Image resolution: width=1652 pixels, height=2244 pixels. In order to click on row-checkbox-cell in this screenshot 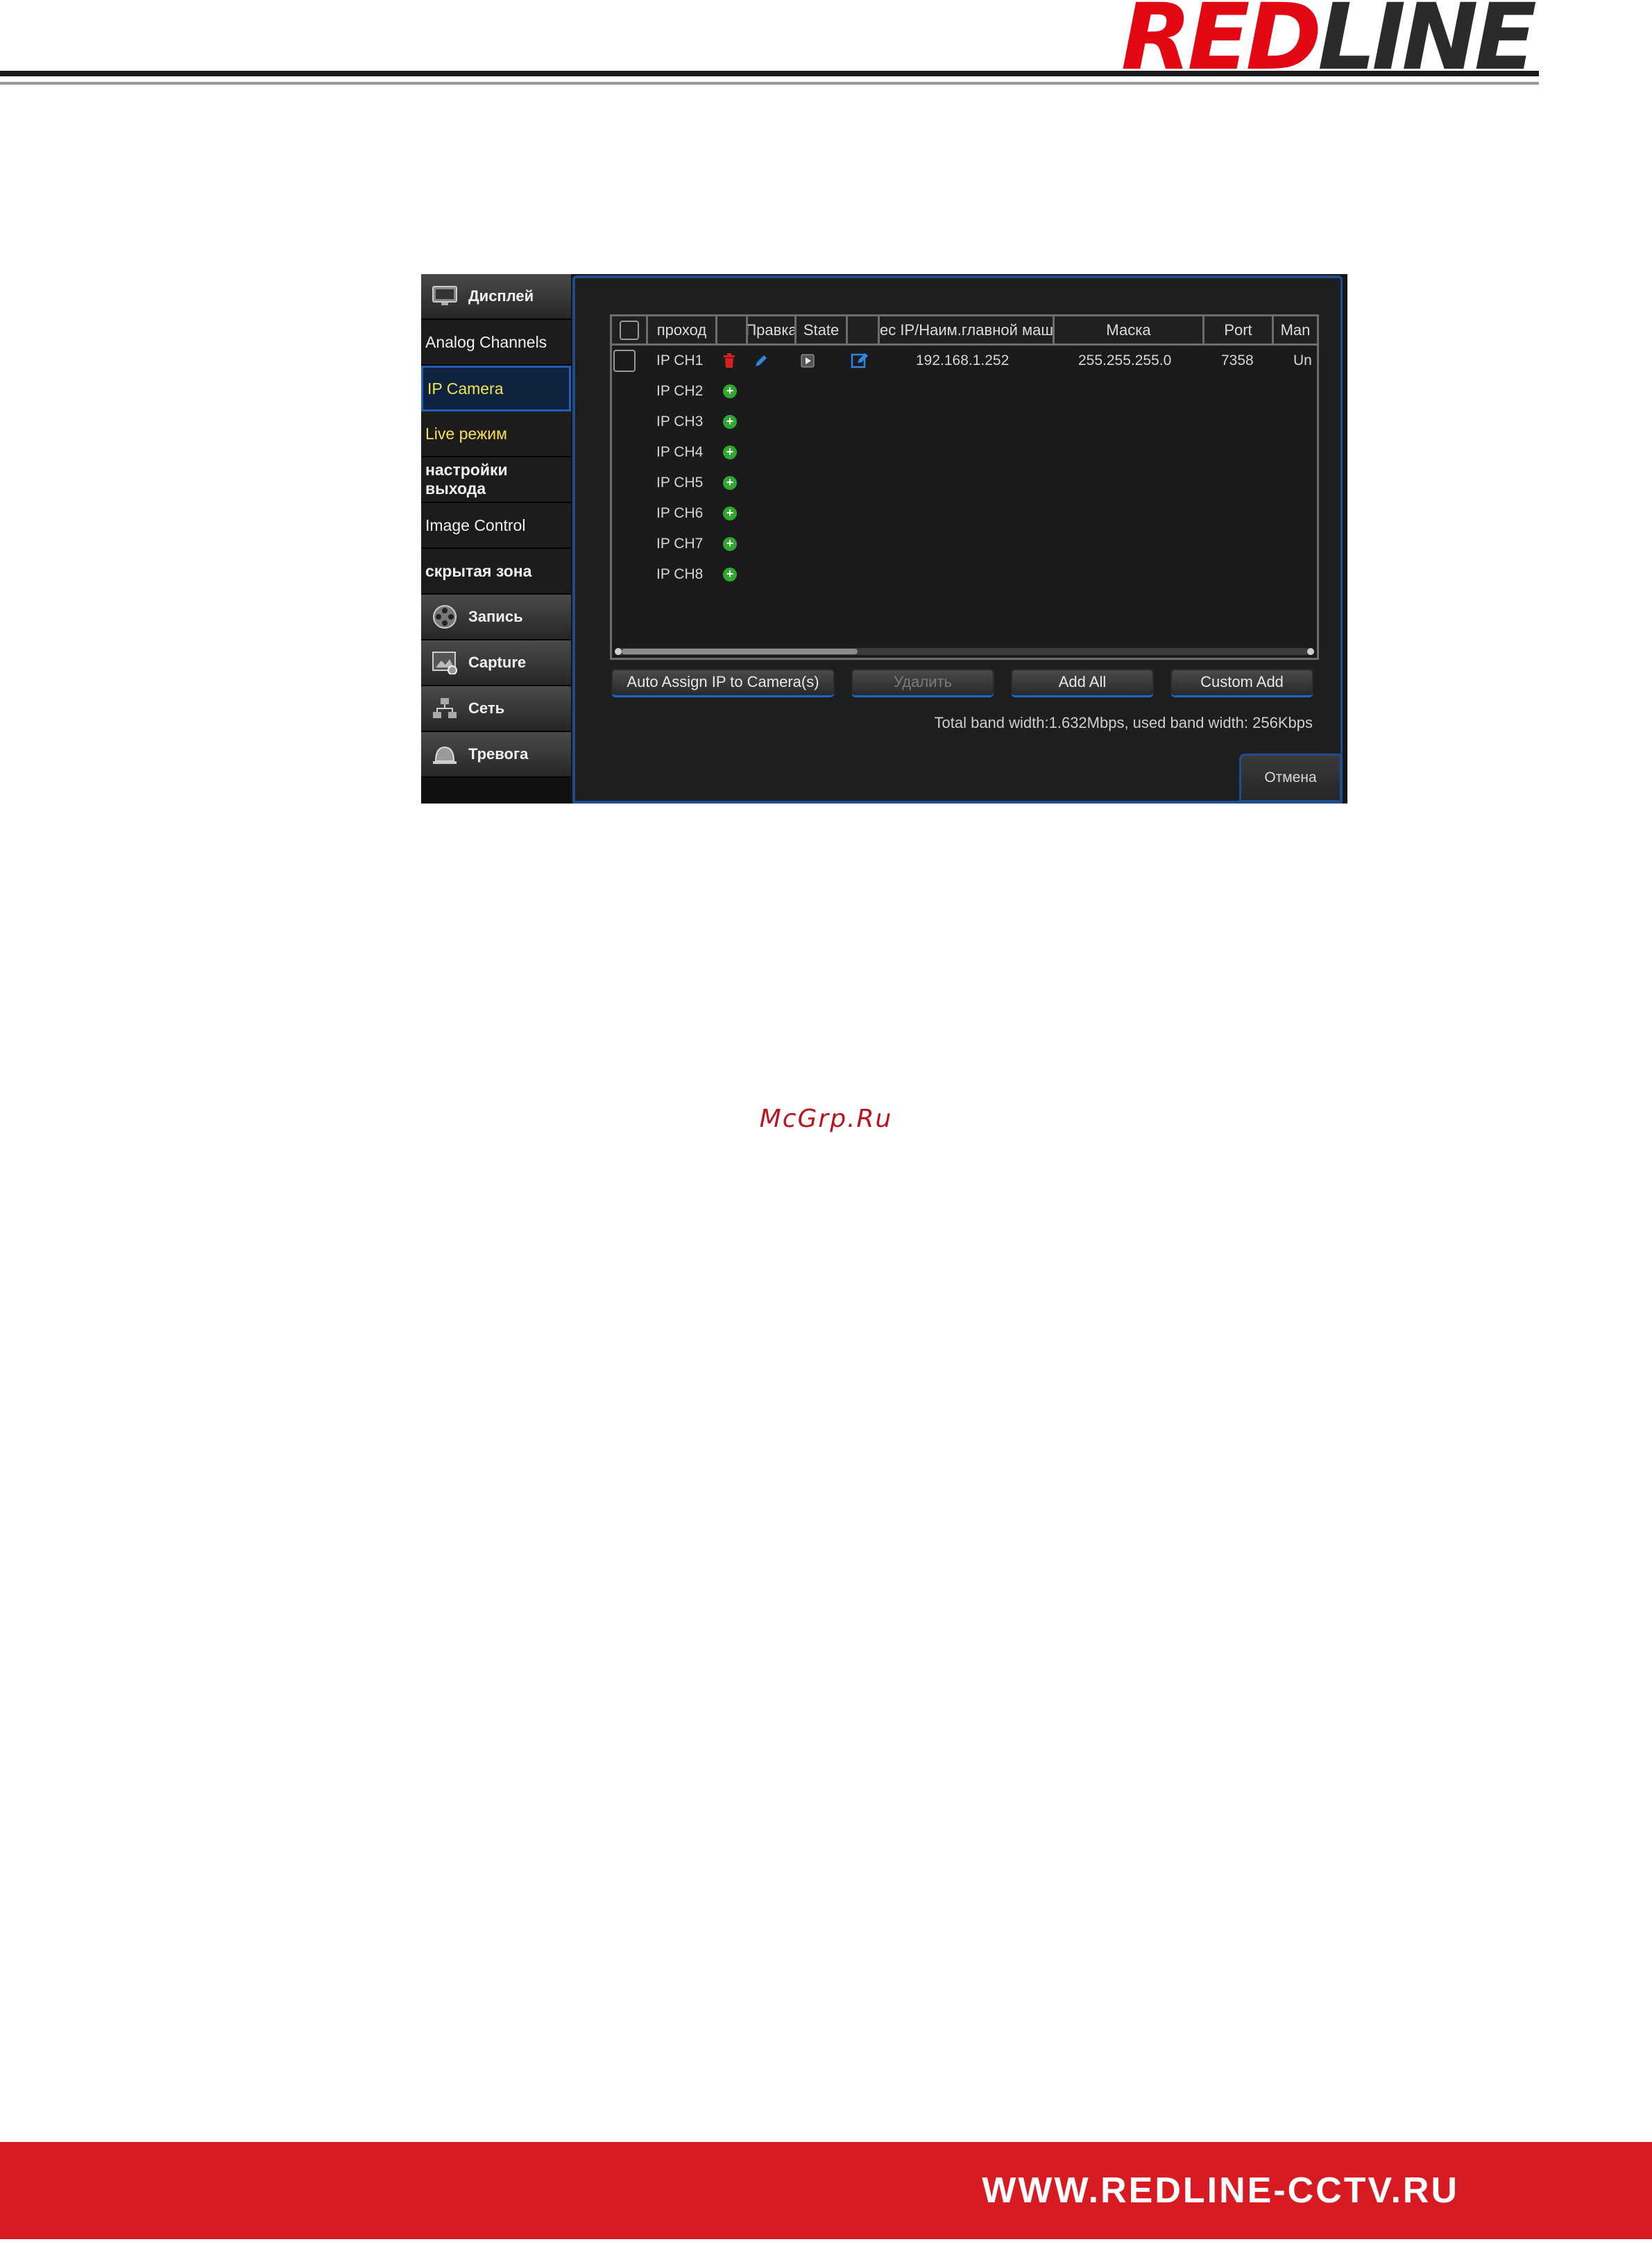, I will do `click(624, 360)`.